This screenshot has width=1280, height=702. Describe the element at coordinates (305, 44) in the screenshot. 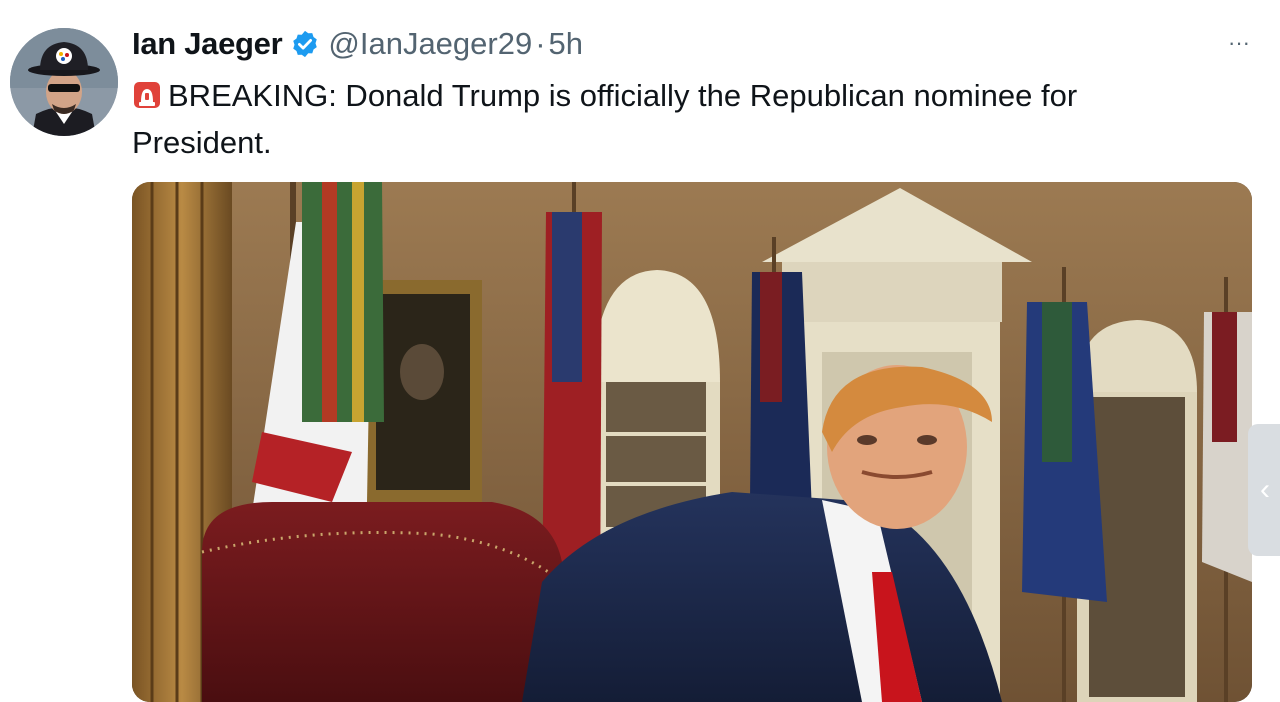

I see `verified-badge-icon` at that location.